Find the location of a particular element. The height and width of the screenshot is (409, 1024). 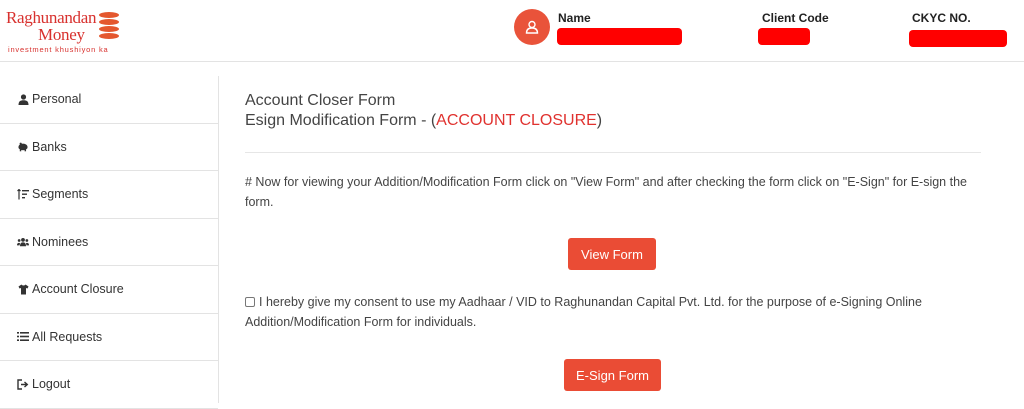

divider is located at coordinates (613, 152).